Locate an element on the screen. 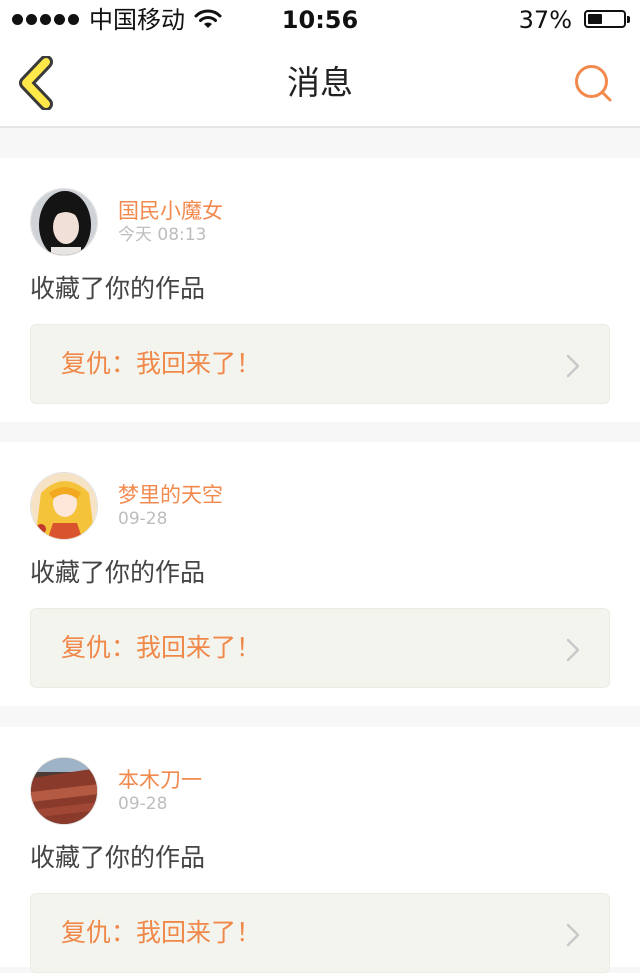  search-button is located at coordinates (594, 84).